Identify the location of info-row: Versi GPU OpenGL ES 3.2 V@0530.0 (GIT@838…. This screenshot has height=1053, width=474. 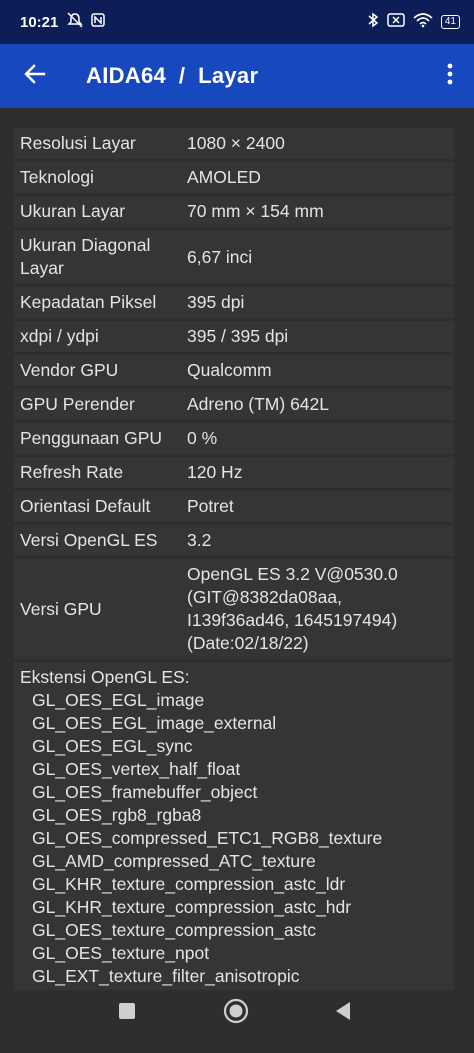
(234, 609).